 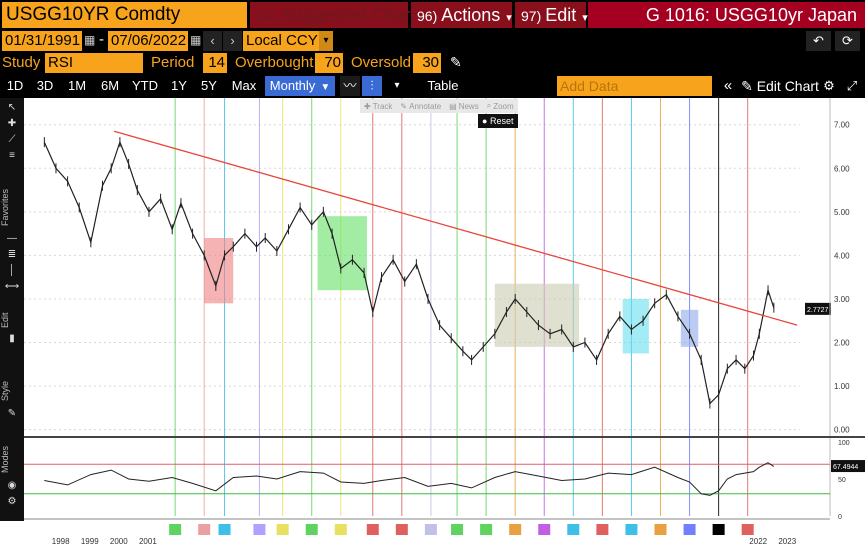 I want to click on floating-toolbar: ✚ Track ✎ Annotate ▤ News ⌕ Zoom, so click(x=439, y=106).